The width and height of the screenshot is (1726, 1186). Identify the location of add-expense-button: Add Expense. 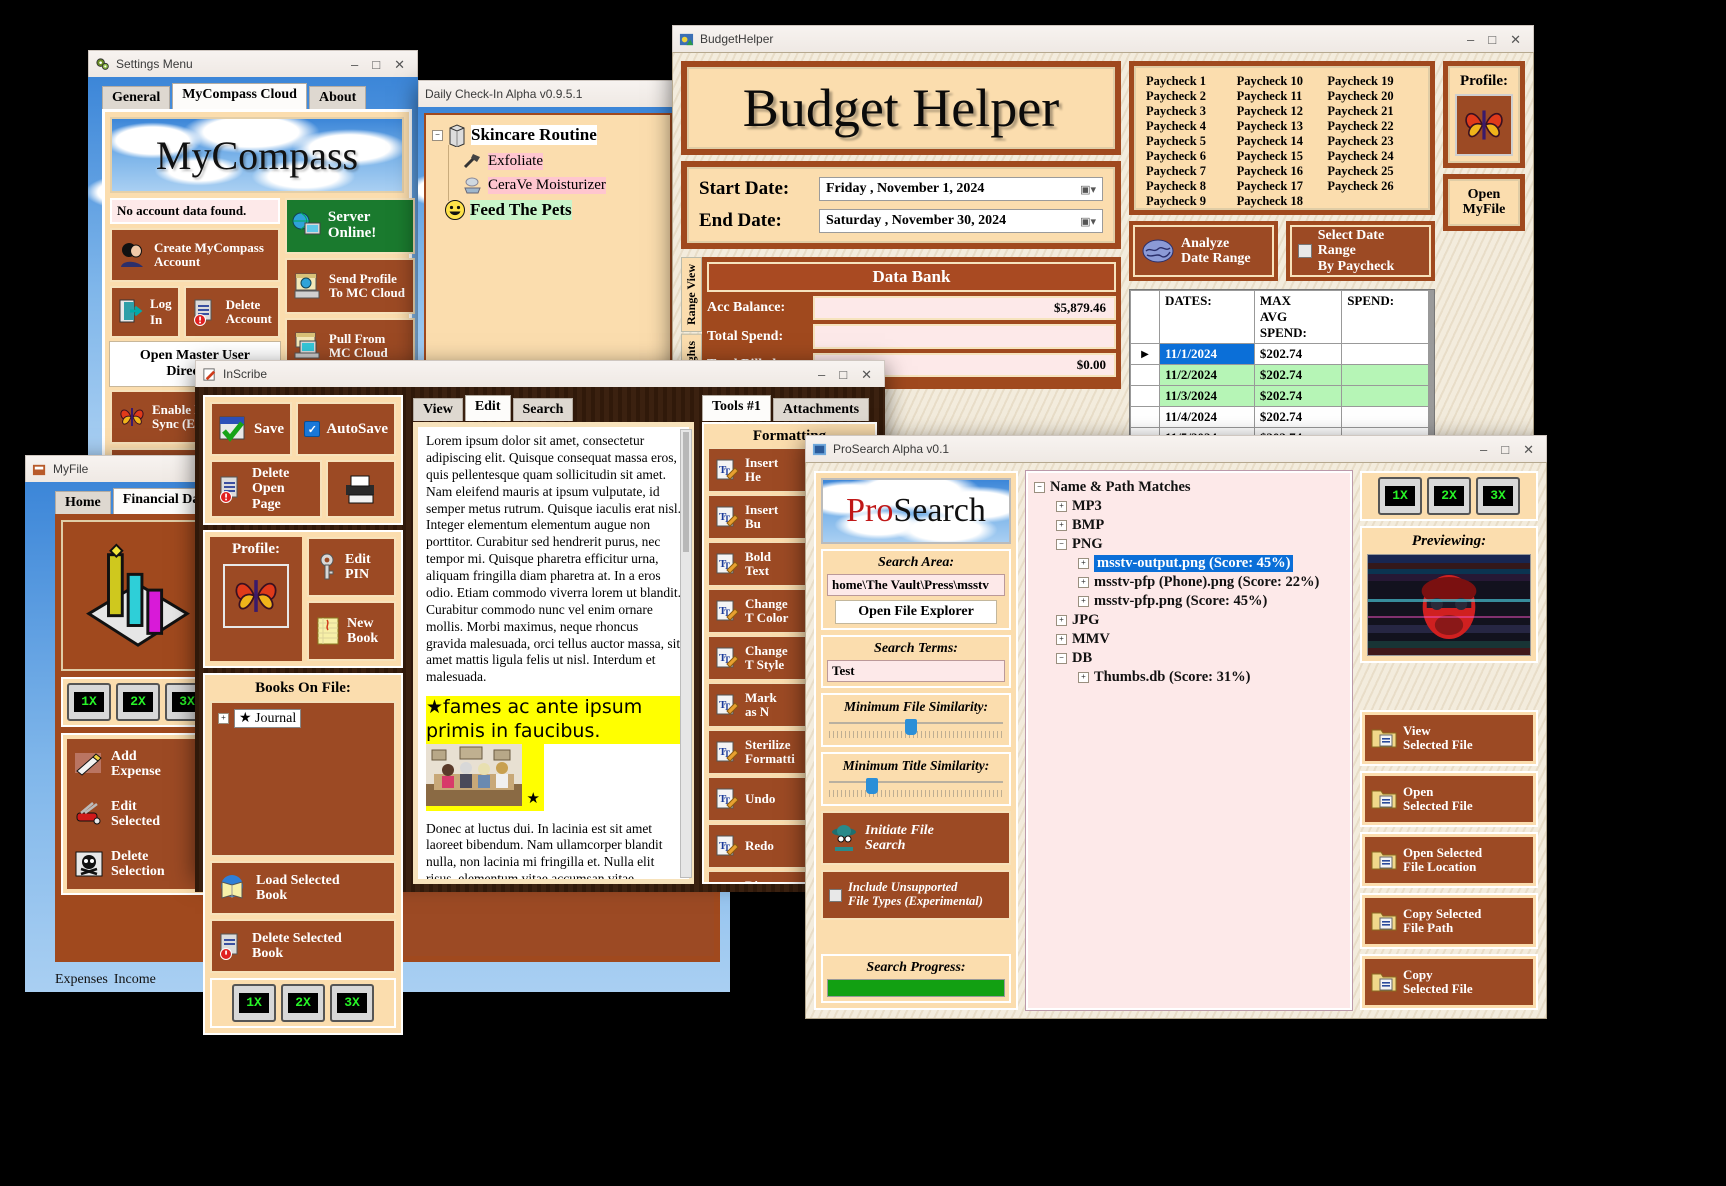
(138, 764).